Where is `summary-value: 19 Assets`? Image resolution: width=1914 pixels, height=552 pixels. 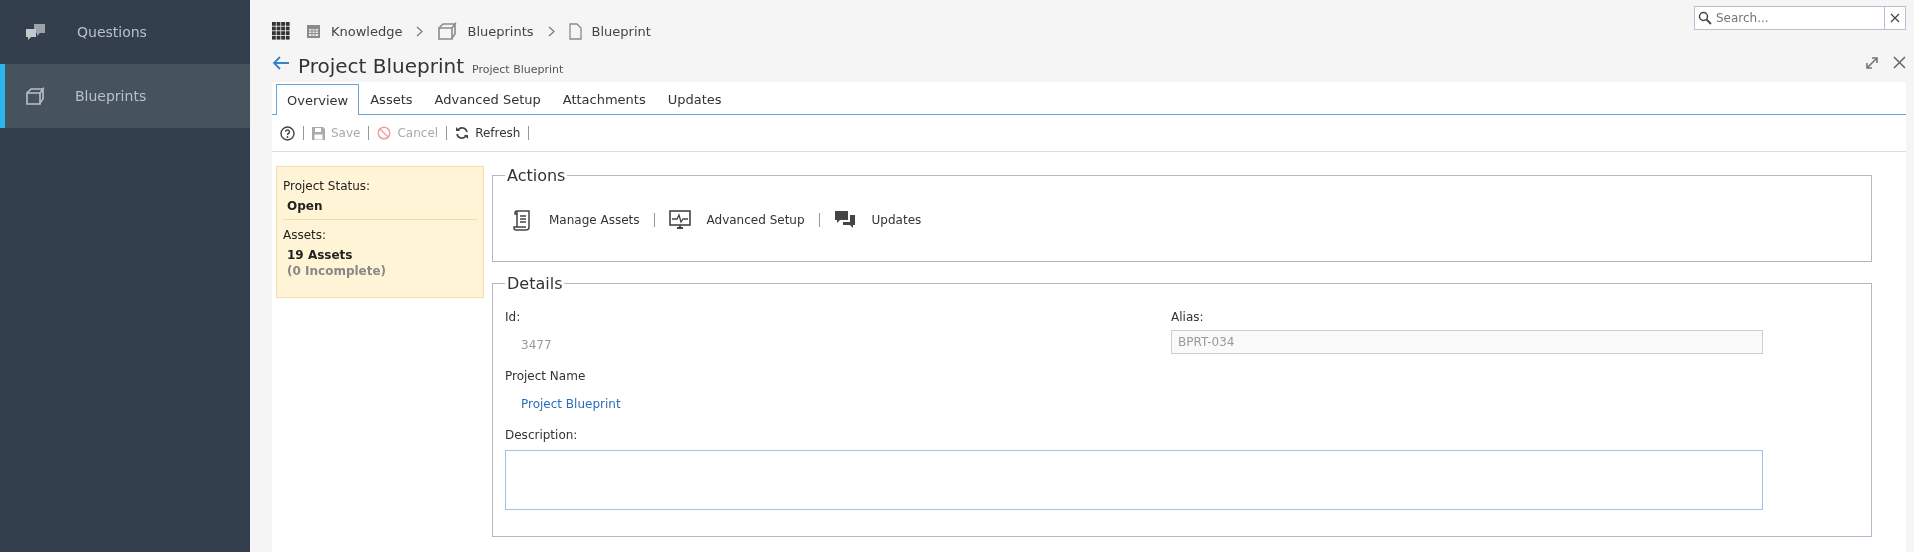
summary-value: 19 Assets is located at coordinates (320, 255).